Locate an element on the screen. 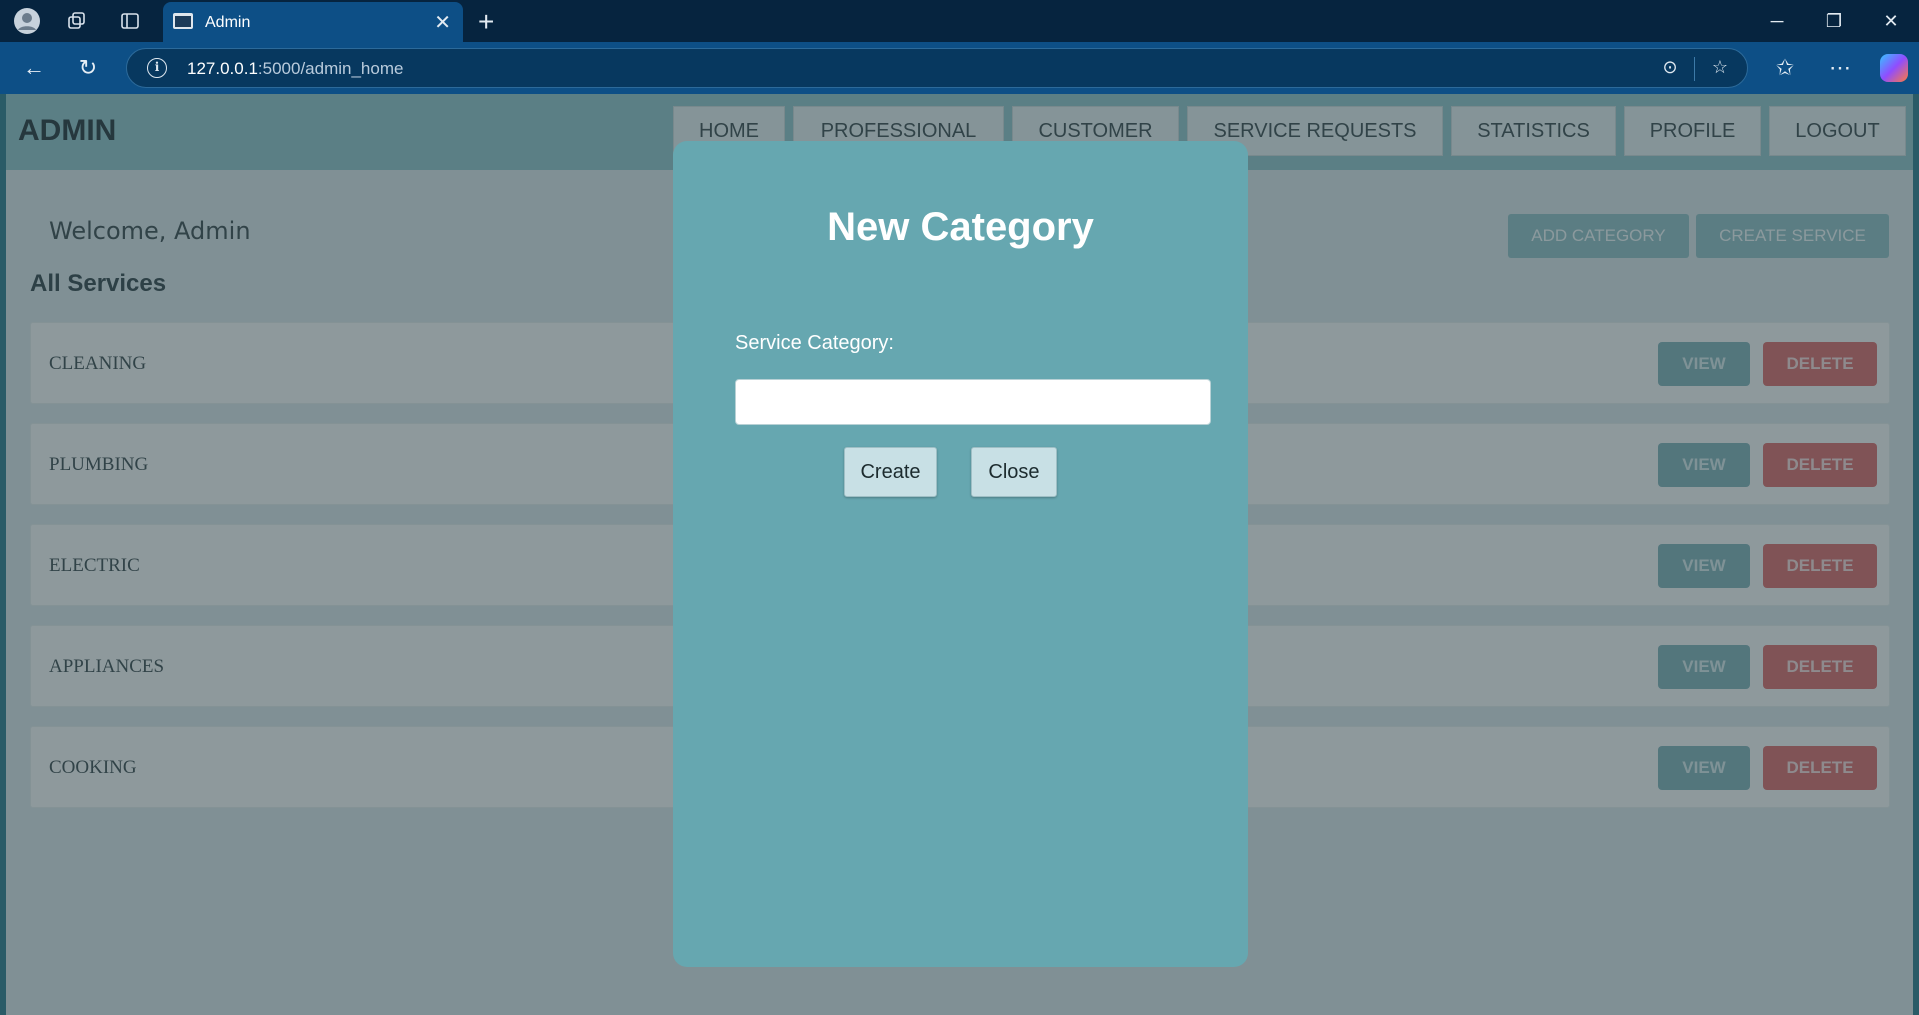 This screenshot has height=1015, width=1919. browser-toolbar: ← ↻ i 127.0.0.1:5000/admin_home ⊙ ☆ ✩ ⋯ is located at coordinates (959, 68).